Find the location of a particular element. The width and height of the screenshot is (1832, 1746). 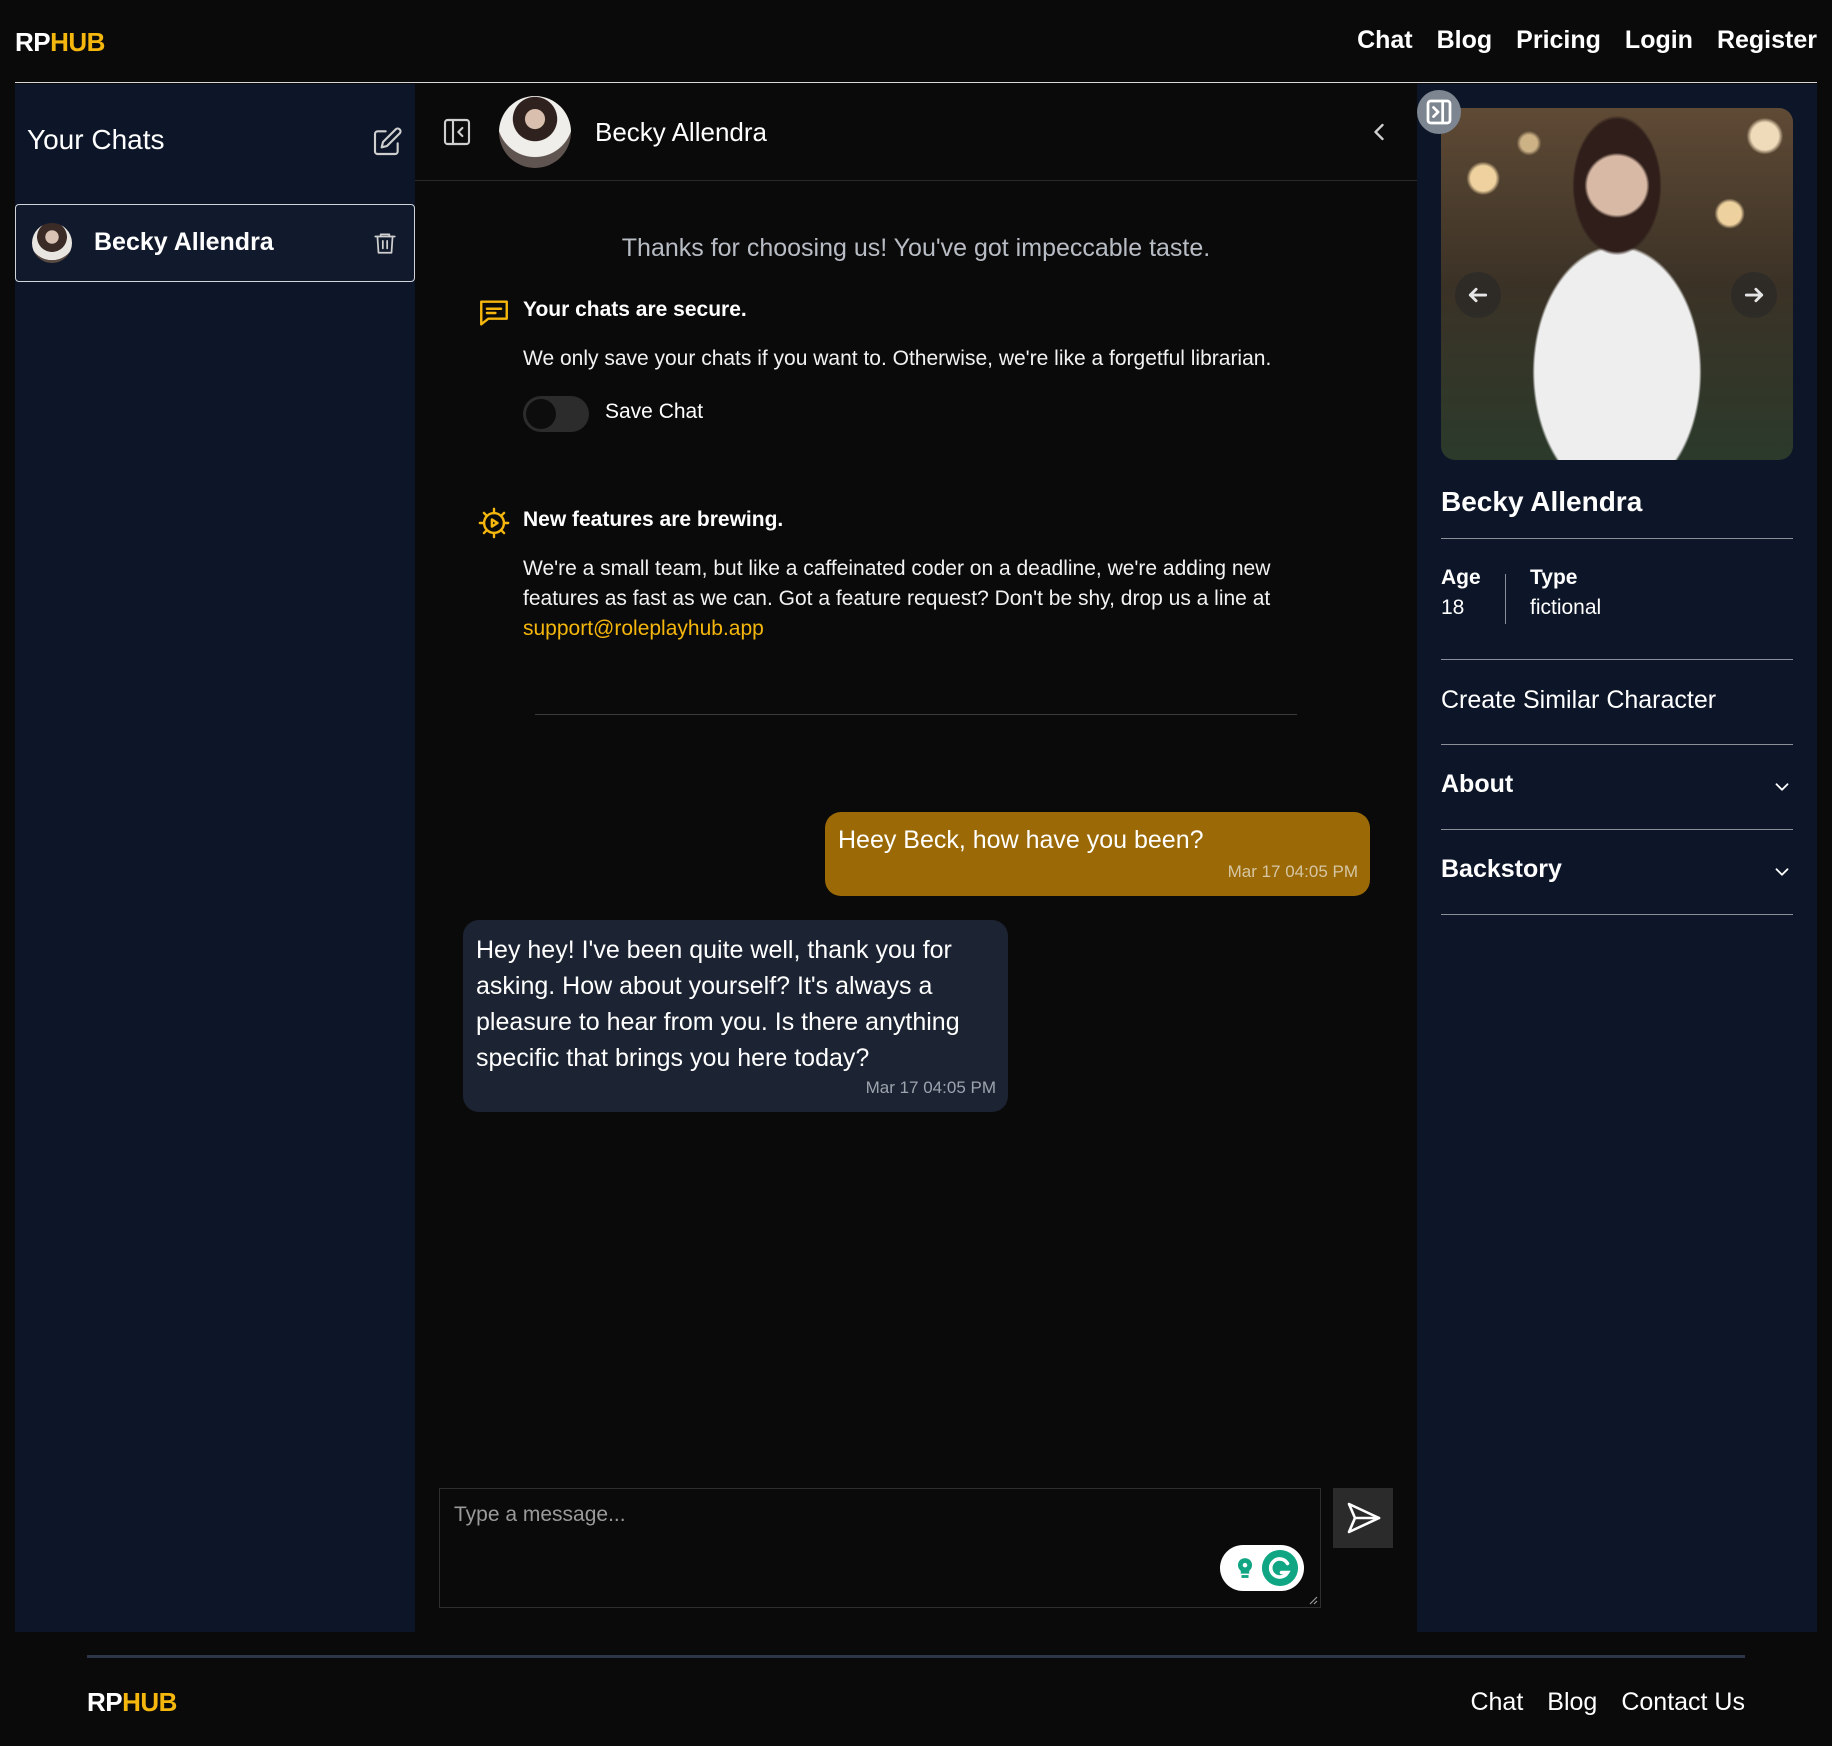

footer-contact-link: Contact Us is located at coordinates (1683, 1702).